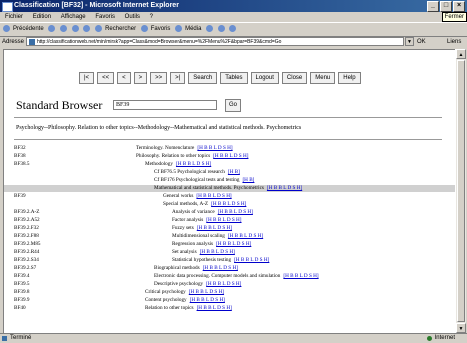  Describe the element at coordinates (294, 78) in the screenshot. I see `close-page-button: Close` at that location.